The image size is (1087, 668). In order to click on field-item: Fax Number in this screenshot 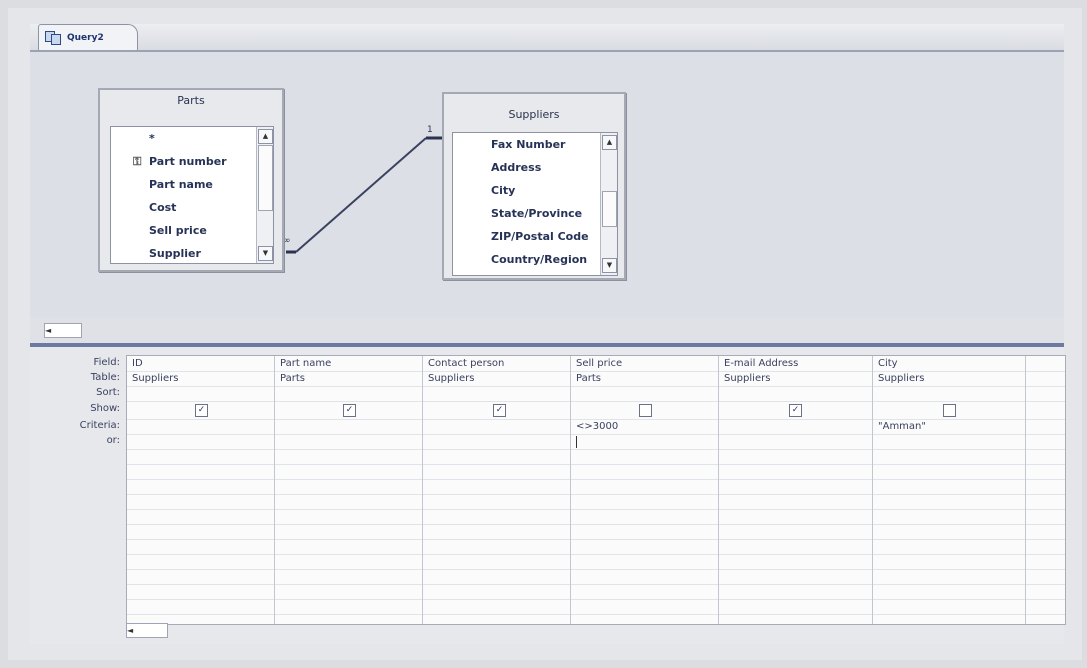, I will do `click(535, 144)`.